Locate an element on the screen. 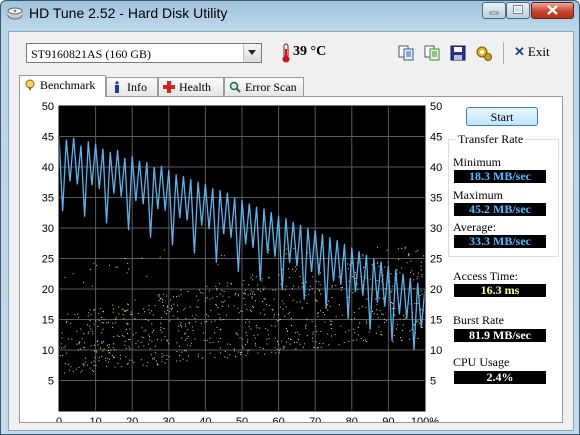 The image size is (580, 435). tab-label: Error Scan is located at coordinates (271, 87).